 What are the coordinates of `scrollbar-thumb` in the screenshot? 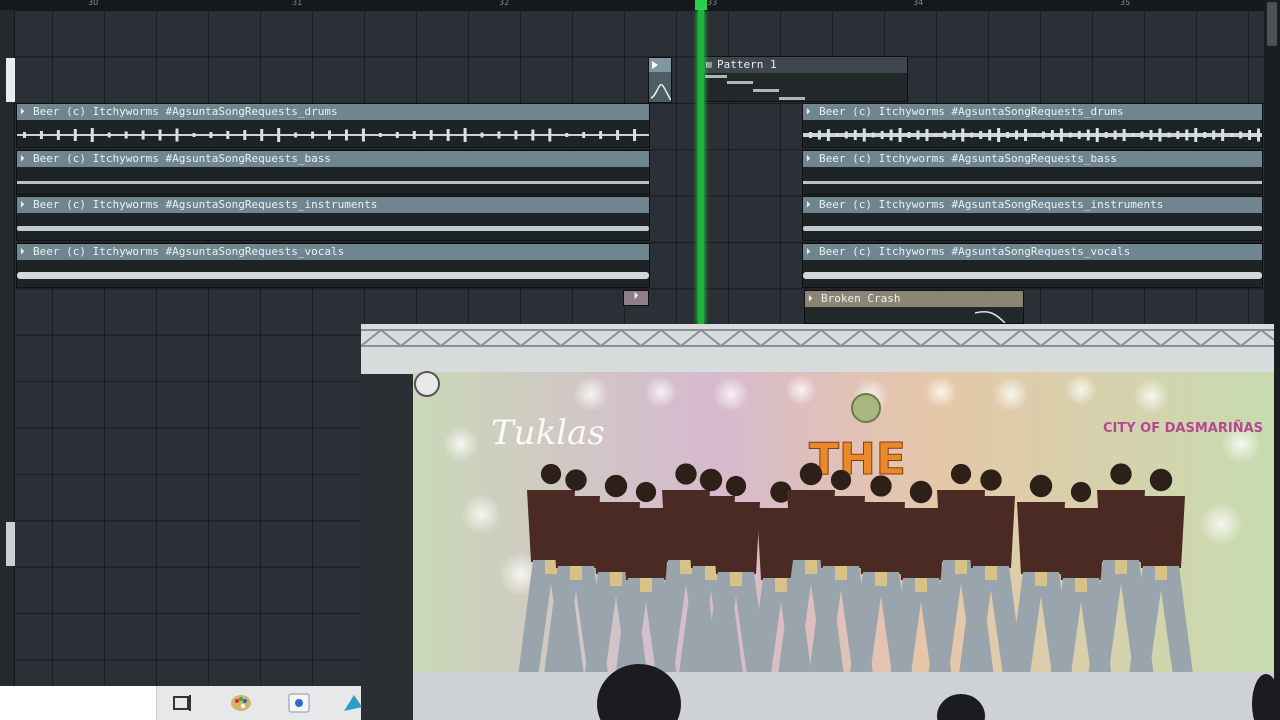 It's located at (1272, 24).